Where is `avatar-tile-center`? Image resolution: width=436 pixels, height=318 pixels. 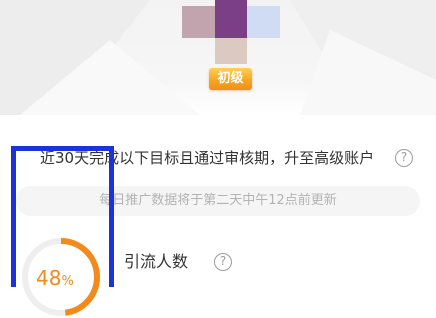 avatar-tile-center is located at coordinates (231, 19).